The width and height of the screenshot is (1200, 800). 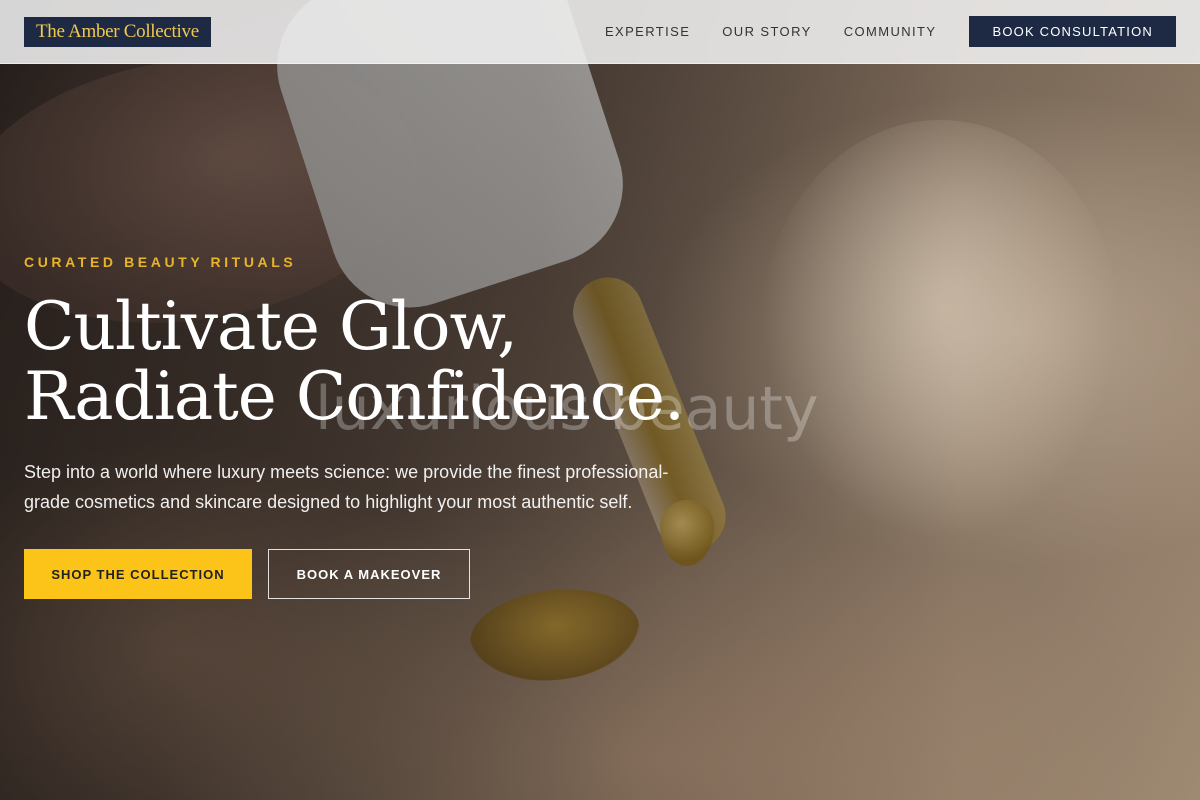 I want to click on shop-collection-button: SHOP THE COLLECTION, so click(x=138, y=574).